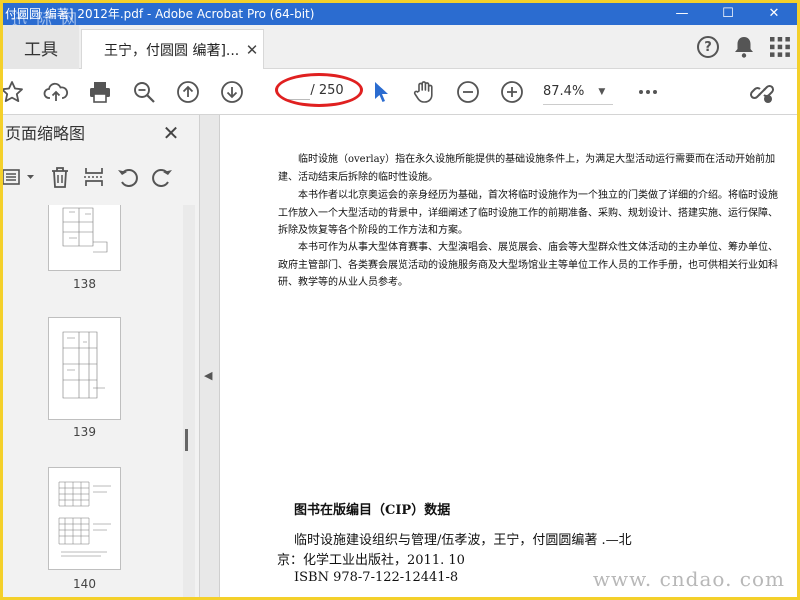 The image size is (800, 600). Describe the element at coordinates (602, 91) in the screenshot. I see `chevron-down-icon: ▼` at that location.